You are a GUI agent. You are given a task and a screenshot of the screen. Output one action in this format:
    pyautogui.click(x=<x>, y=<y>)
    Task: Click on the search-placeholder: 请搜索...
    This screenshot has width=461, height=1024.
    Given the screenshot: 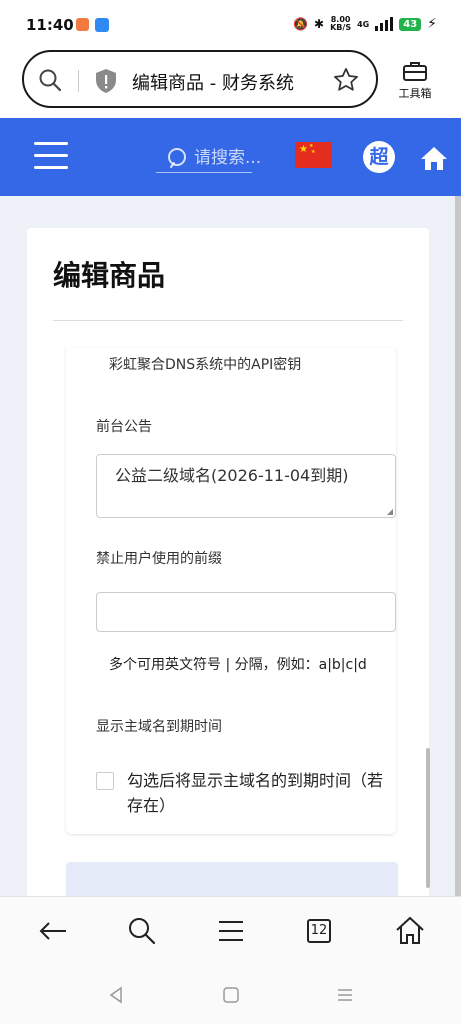 What is the action you would take?
    pyautogui.click(x=227, y=155)
    